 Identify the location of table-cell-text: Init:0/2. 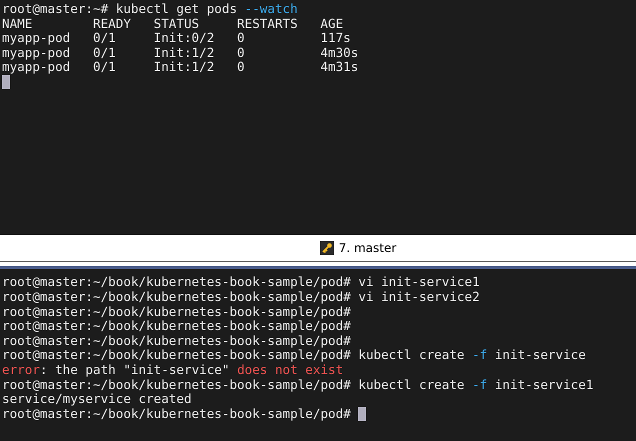
(185, 38).